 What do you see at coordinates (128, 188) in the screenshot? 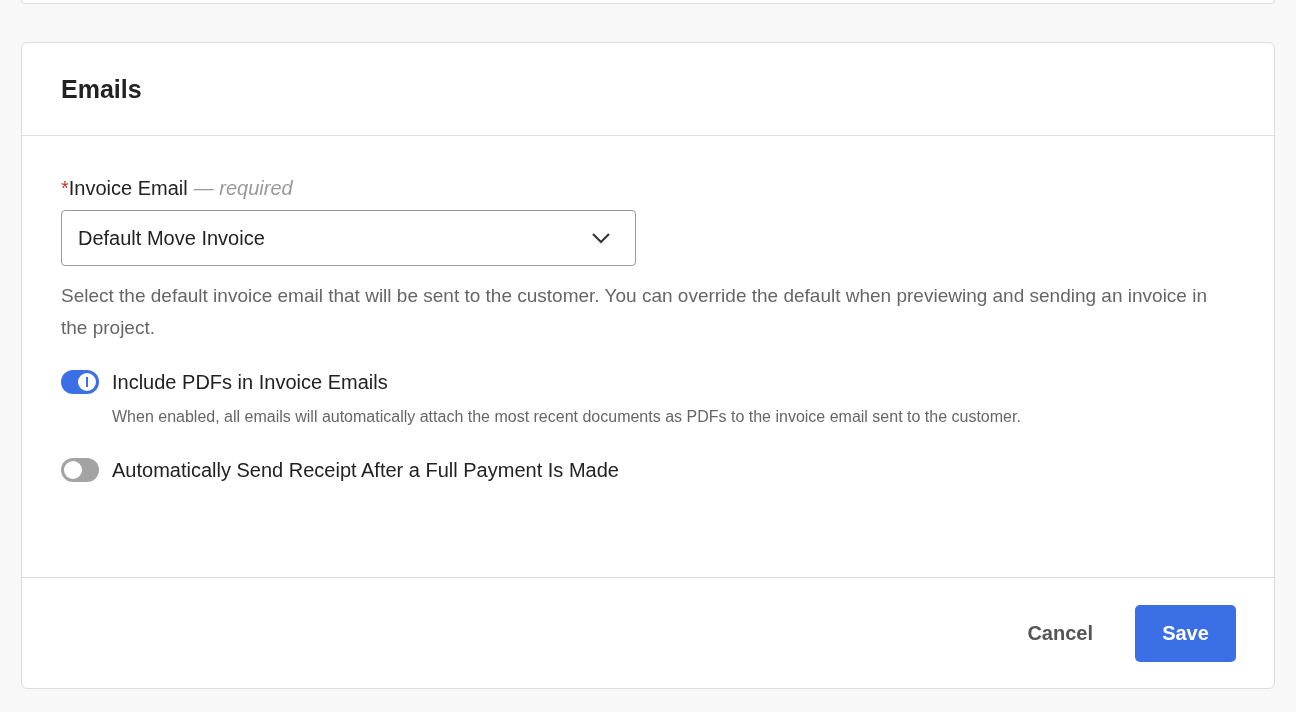
I see `field-label: Invoice Email` at bounding box center [128, 188].